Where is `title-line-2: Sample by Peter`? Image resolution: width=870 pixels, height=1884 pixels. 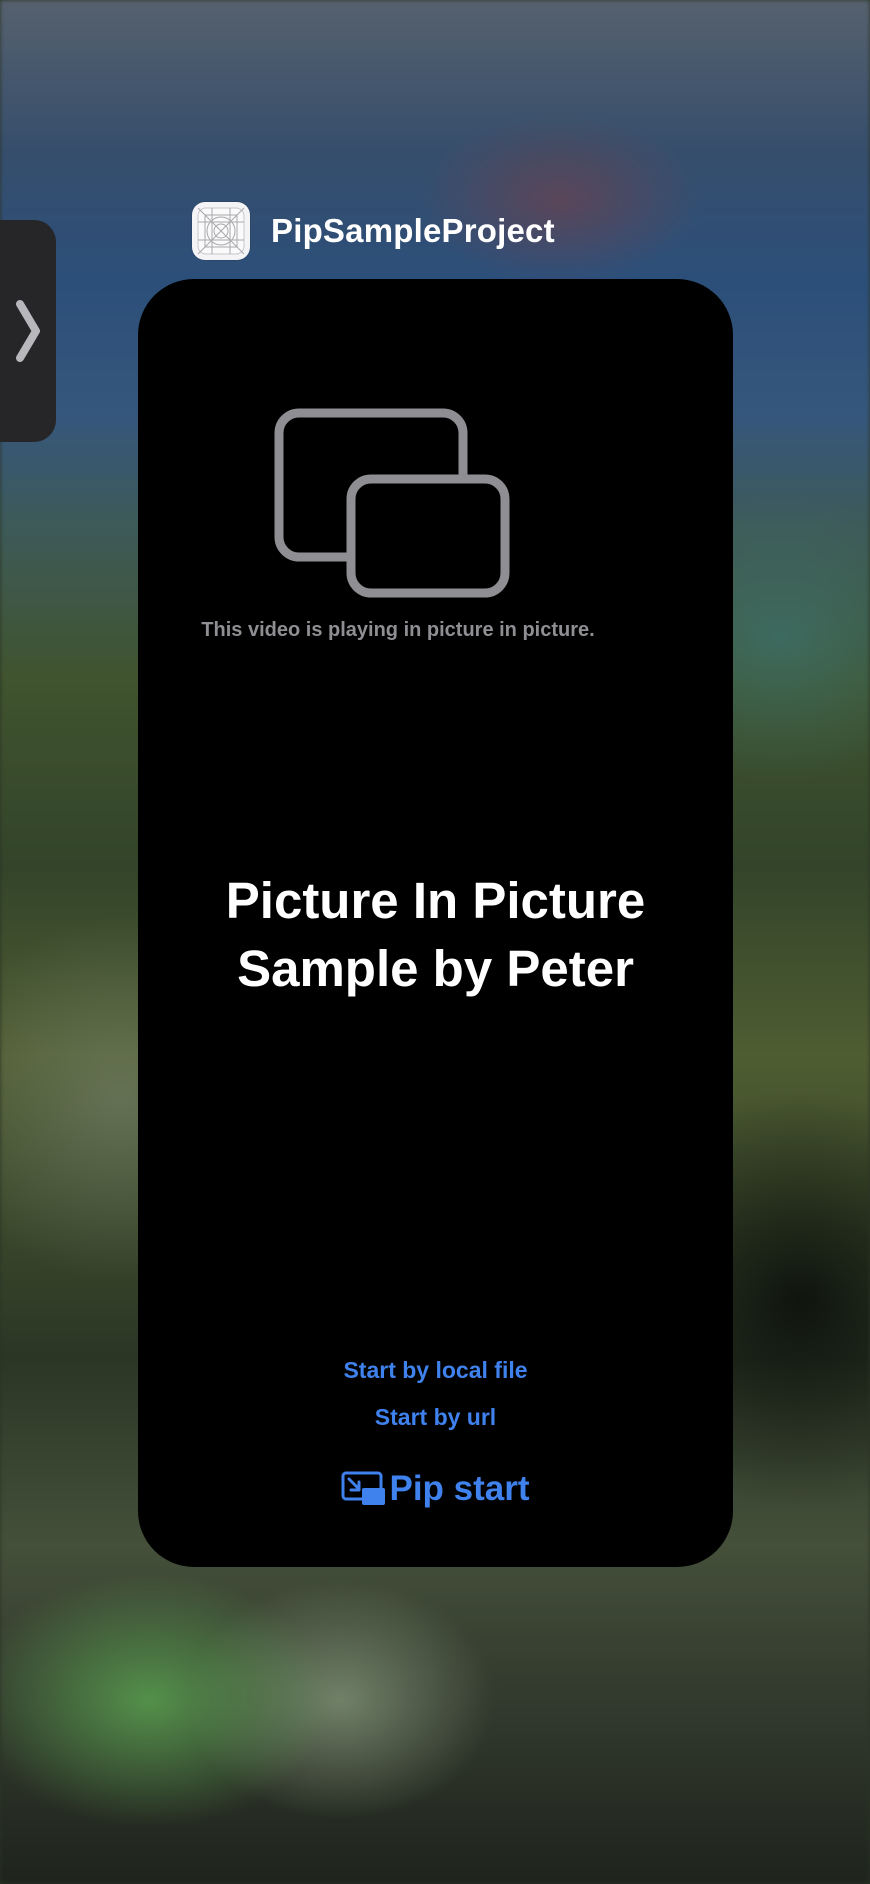 title-line-2: Sample by Peter is located at coordinates (435, 968).